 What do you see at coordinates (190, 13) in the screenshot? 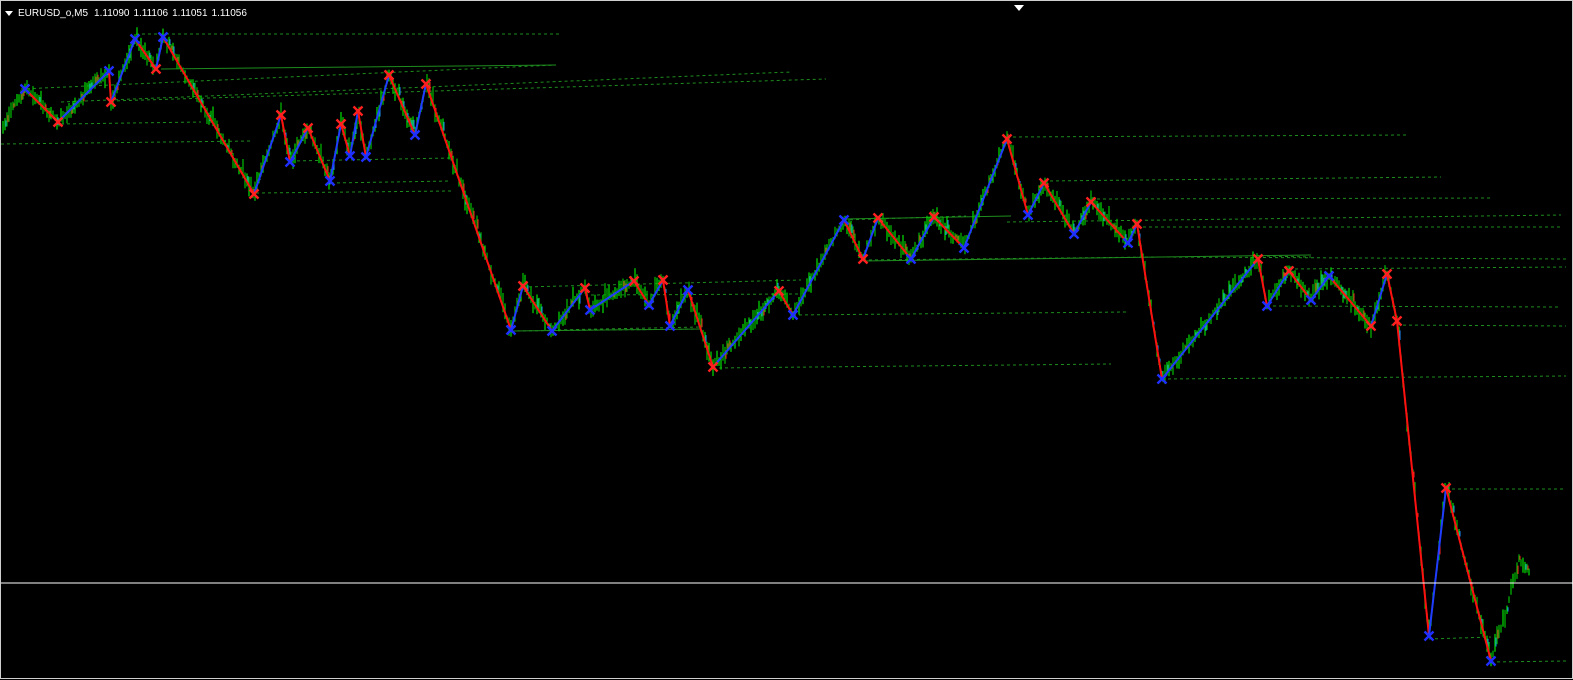
I see `low-price: 1.11051` at bounding box center [190, 13].